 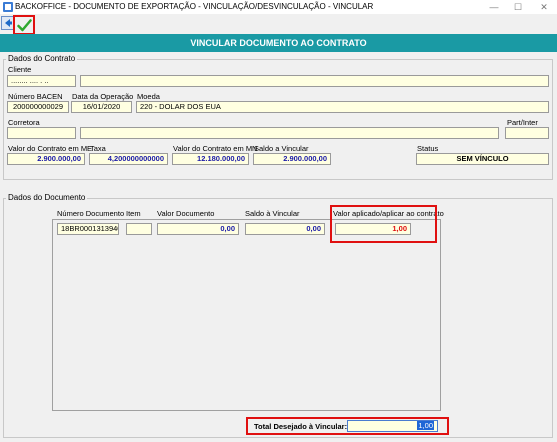 What do you see at coordinates (494, 7) in the screenshot?
I see `minimize-button: —` at bounding box center [494, 7].